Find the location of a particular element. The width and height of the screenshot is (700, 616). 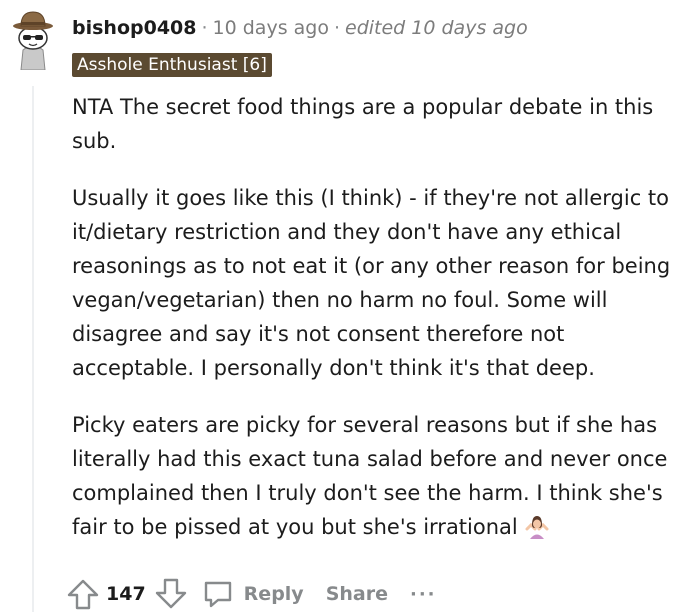

more-options-button: ··· is located at coordinates (423, 594).